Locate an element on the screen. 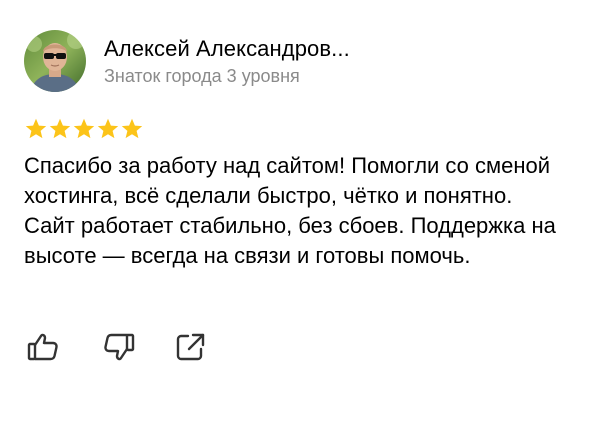 Image resolution: width=591 pixels, height=446 pixels. thumbs-up-icon is located at coordinates (42, 347).